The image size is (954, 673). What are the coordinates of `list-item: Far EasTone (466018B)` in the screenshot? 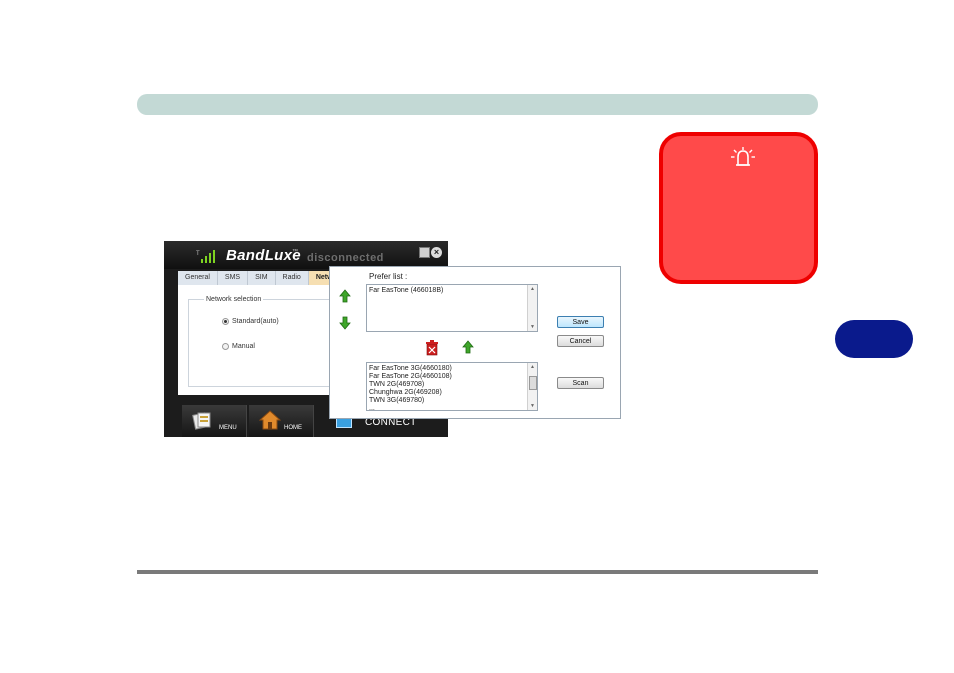 It's located at (452, 291).